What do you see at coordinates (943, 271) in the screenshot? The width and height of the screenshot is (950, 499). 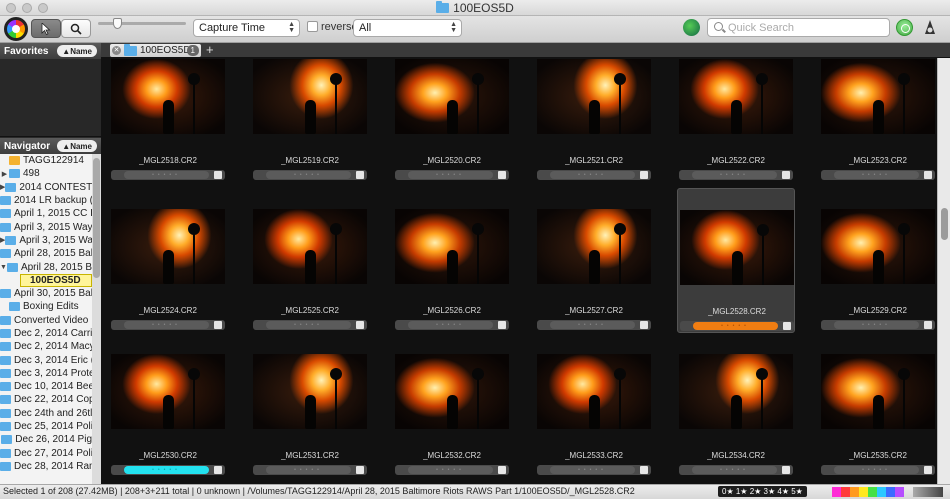 I see `grid-scrollbar` at bounding box center [943, 271].